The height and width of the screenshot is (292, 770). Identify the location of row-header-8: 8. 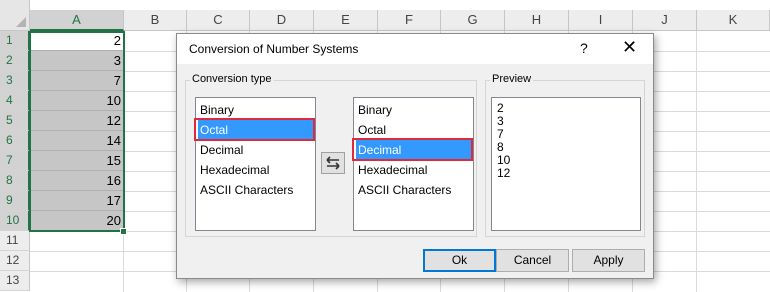
(15, 181).